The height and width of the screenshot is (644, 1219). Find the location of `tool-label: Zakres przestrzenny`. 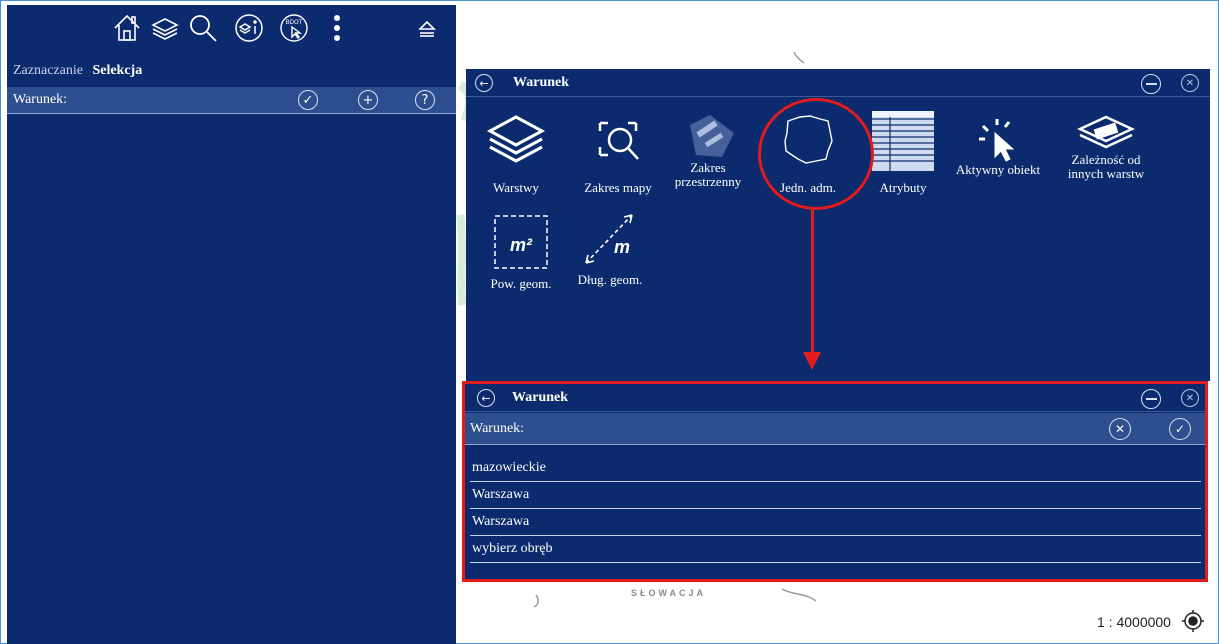

tool-label: Zakres przestrzenny is located at coordinates (708, 174).